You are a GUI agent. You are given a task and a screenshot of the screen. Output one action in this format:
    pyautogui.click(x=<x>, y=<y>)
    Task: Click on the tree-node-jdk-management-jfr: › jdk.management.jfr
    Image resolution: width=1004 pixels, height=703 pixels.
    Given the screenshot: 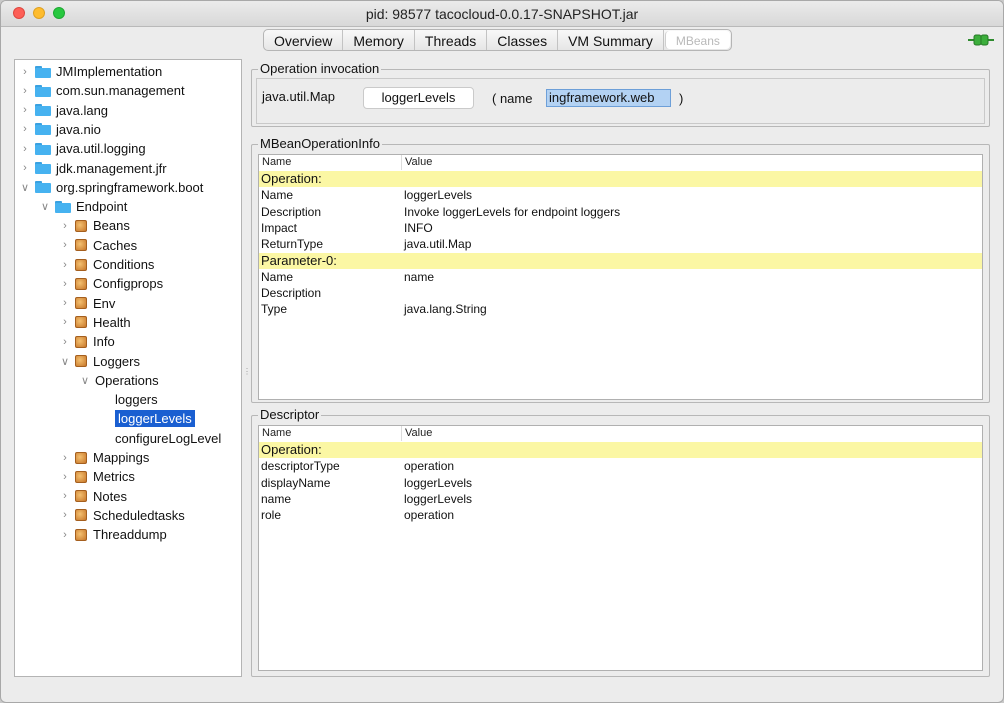 What is the action you would take?
    pyautogui.click(x=92, y=168)
    